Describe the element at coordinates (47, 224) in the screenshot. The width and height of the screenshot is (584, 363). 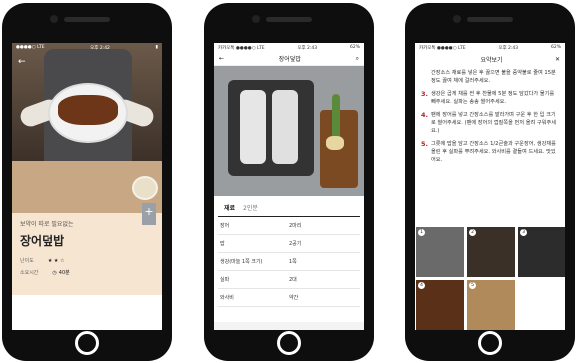
I see `recipe-subtitle: 보약이 따로 필요없는` at that location.